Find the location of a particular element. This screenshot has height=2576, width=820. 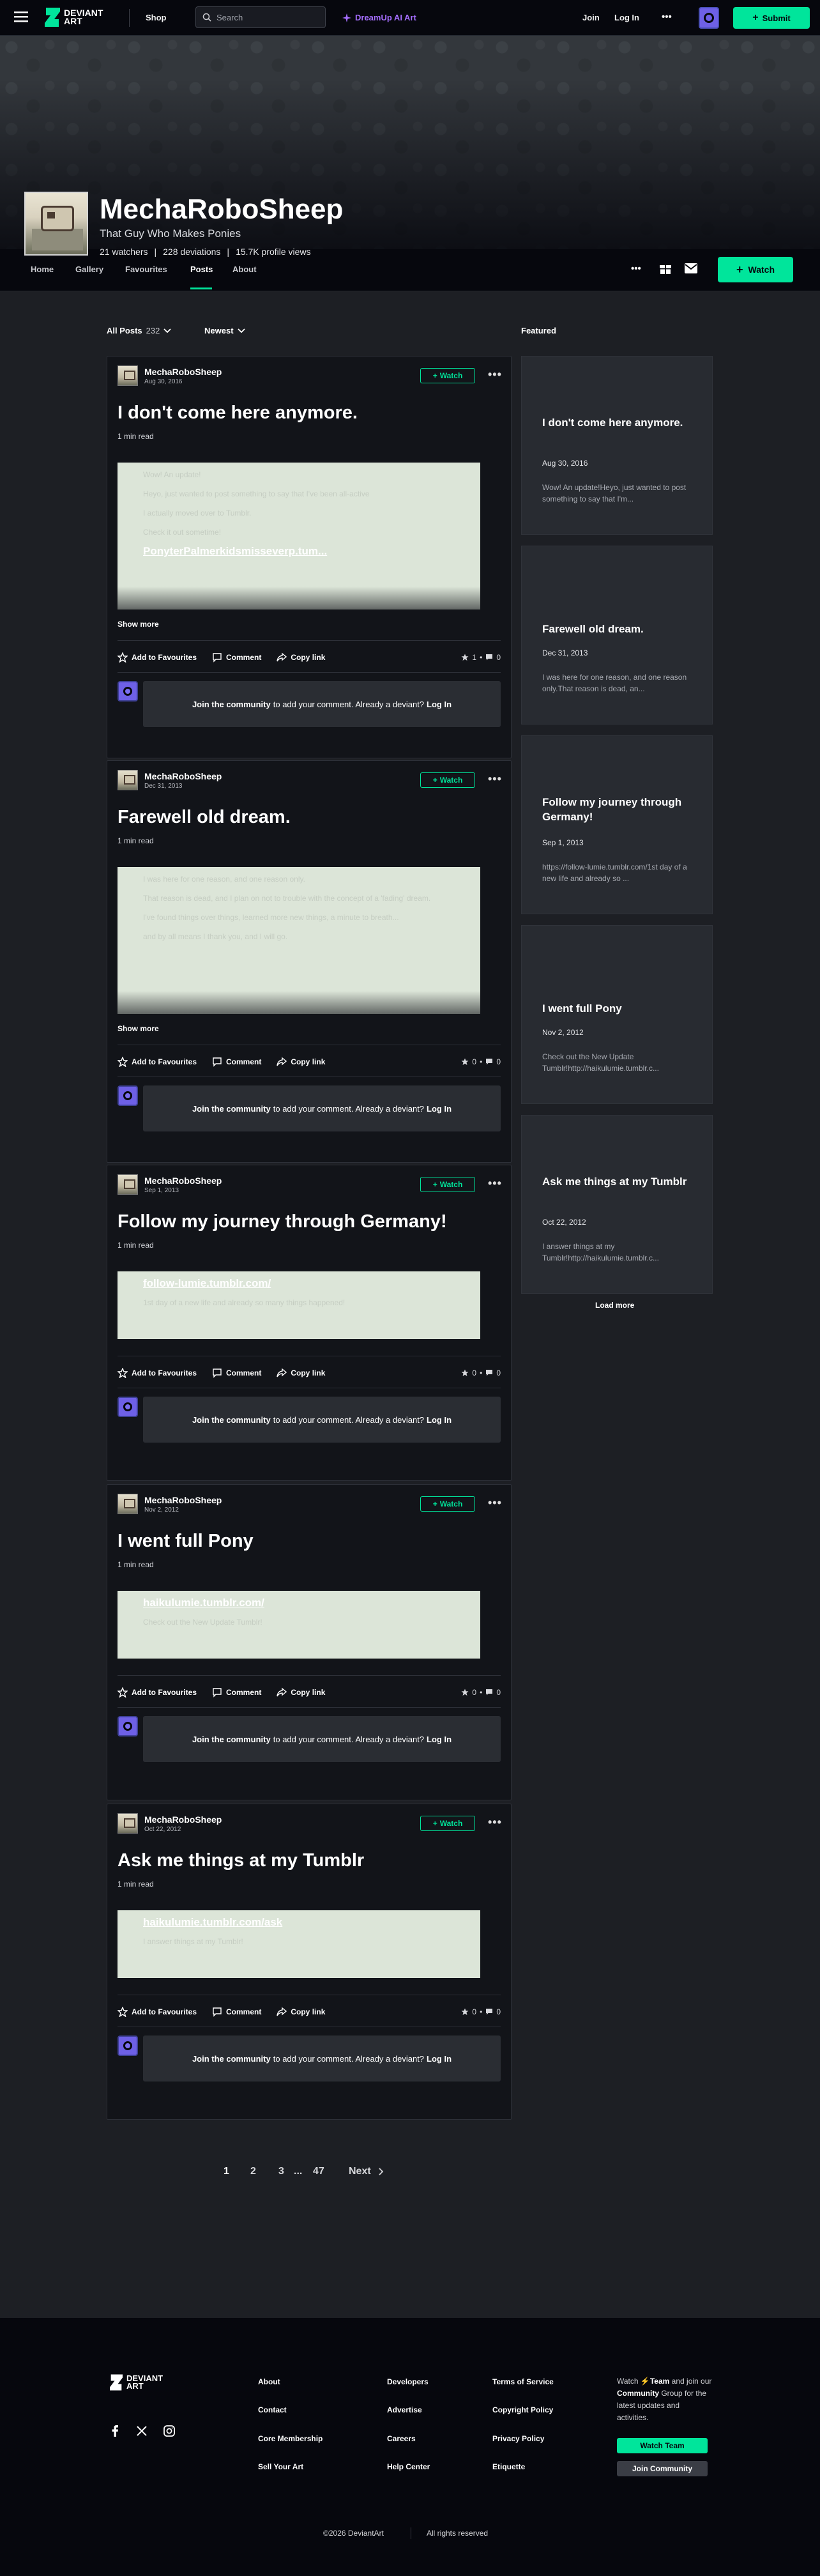

tab-posts: Posts is located at coordinates (201, 269).